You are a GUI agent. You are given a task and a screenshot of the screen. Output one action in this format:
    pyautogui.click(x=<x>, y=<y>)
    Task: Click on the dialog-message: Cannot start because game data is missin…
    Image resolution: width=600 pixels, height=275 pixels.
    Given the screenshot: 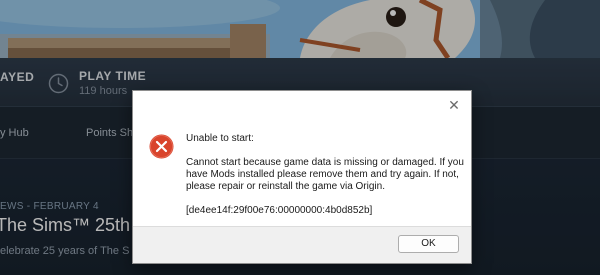 What is the action you would take?
    pyautogui.click(x=325, y=174)
    